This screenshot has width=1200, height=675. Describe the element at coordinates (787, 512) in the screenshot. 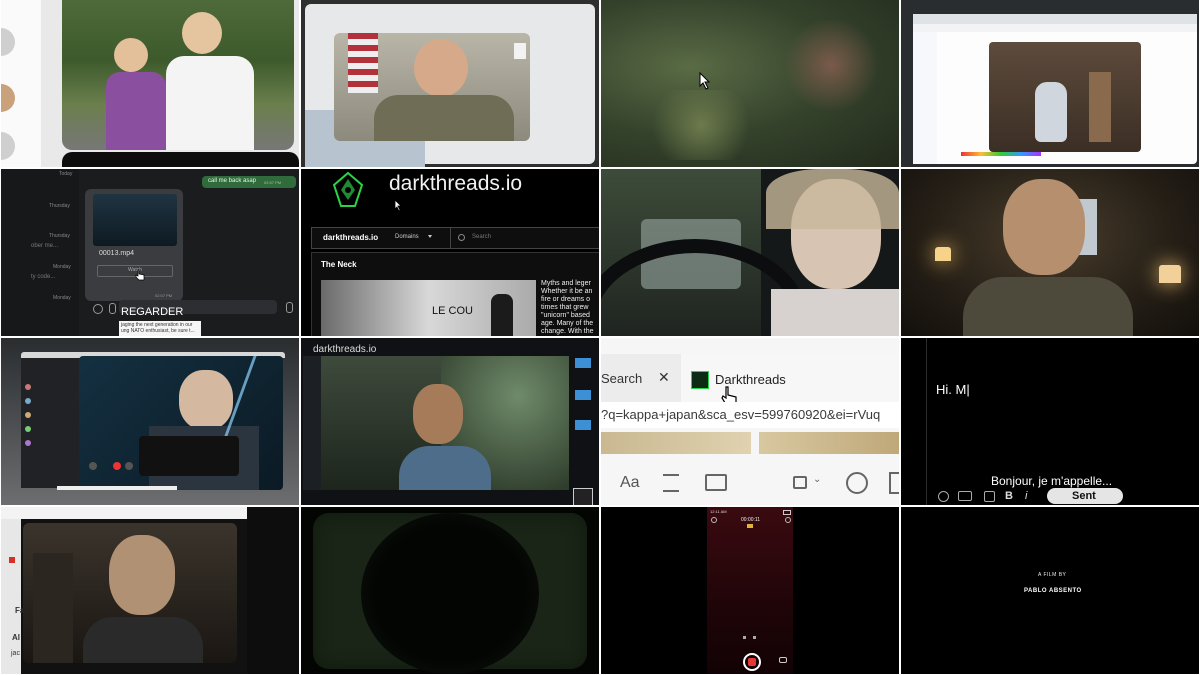

I see `battery-icon` at that location.